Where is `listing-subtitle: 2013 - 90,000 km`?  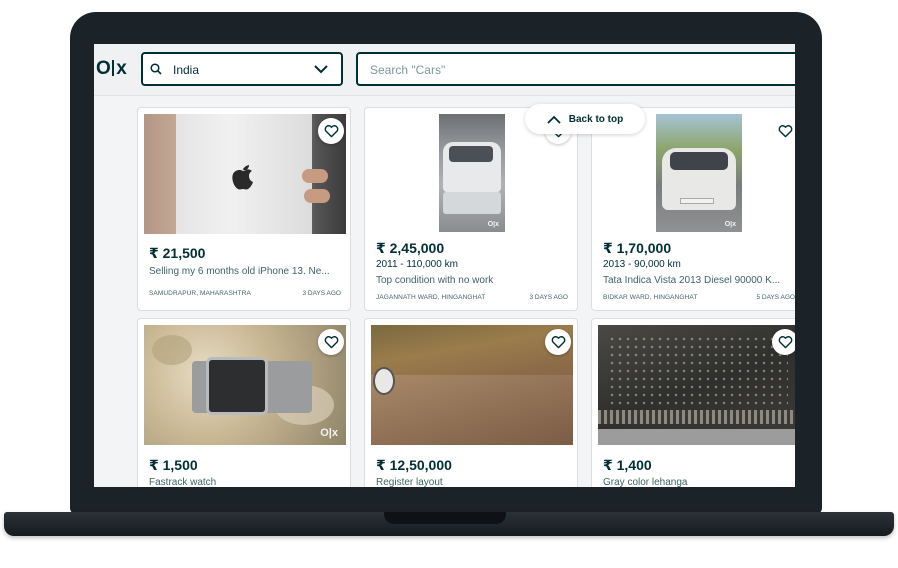 listing-subtitle: 2013 - 90,000 km is located at coordinates (642, 264).